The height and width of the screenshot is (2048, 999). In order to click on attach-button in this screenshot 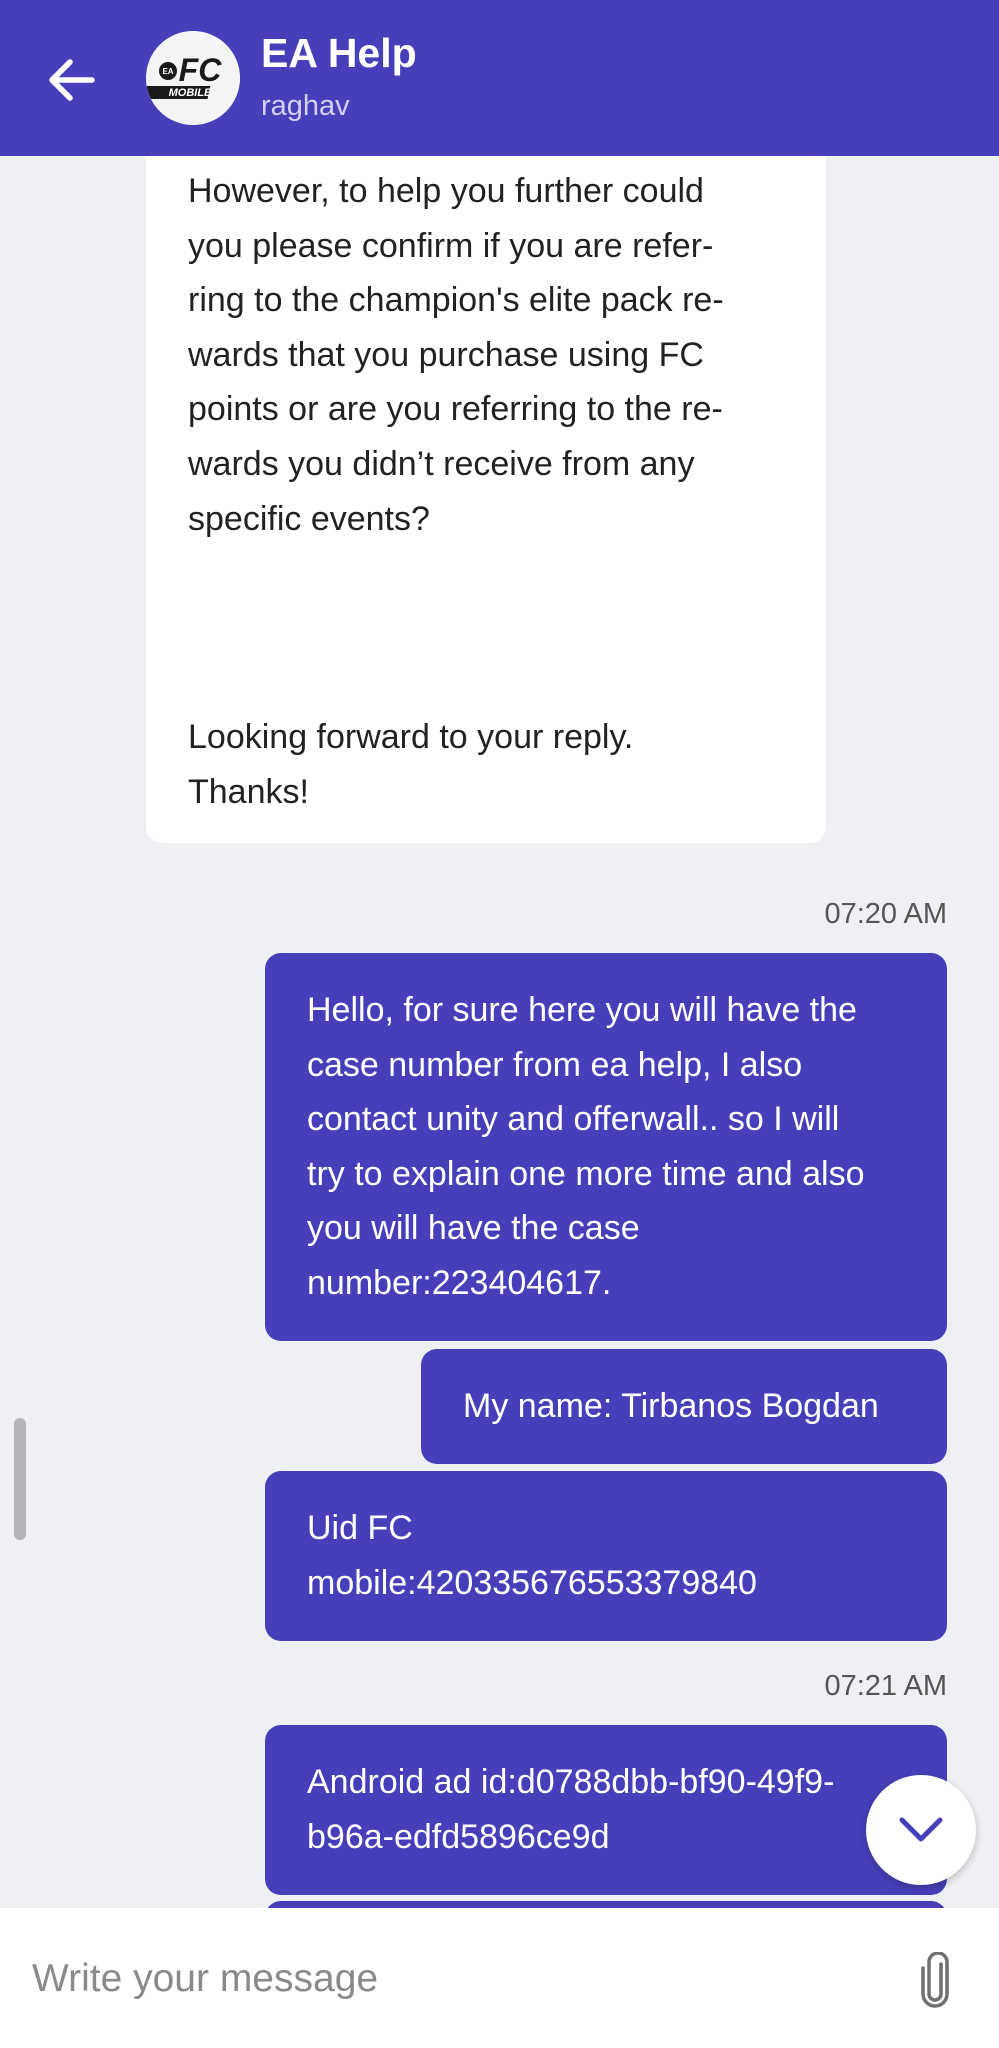, I will do `click(935, 1980)`.